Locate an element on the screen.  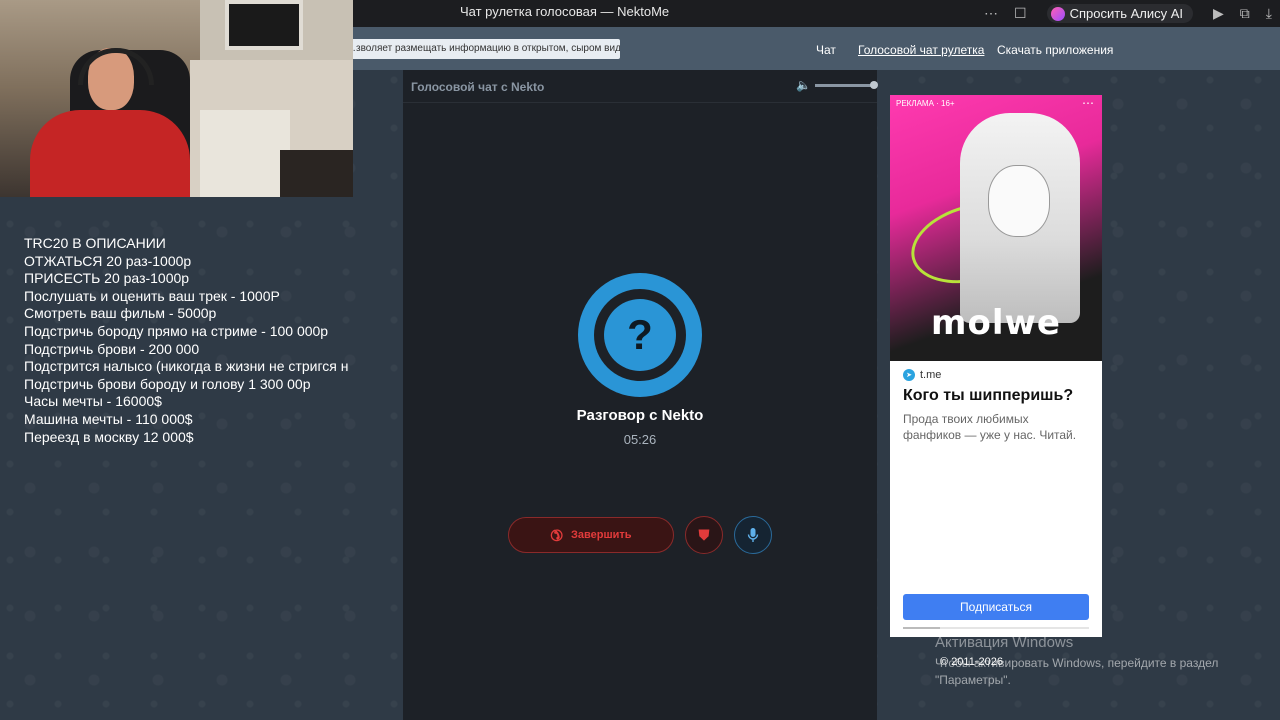
ad-domain-text: t.me is located at coordinates (931, 375).